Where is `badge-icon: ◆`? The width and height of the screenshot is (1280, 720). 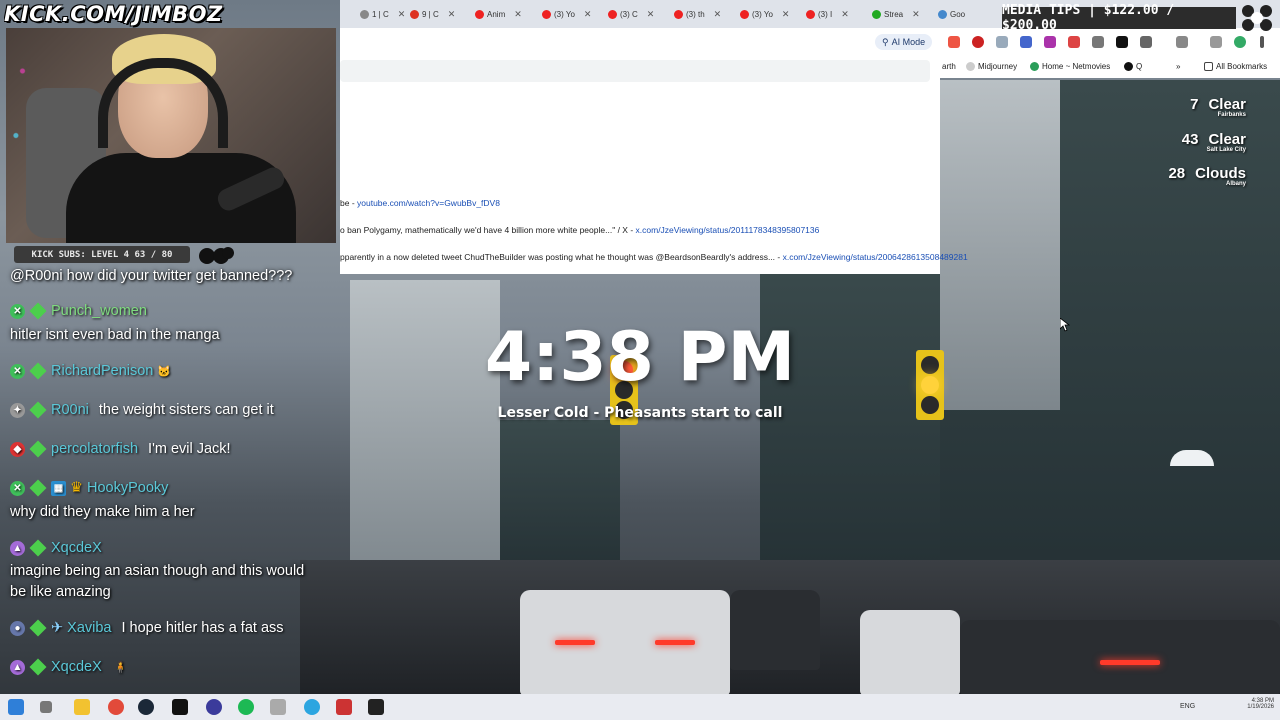 badge-icon: ◆ is located at coordinates (17, 449).